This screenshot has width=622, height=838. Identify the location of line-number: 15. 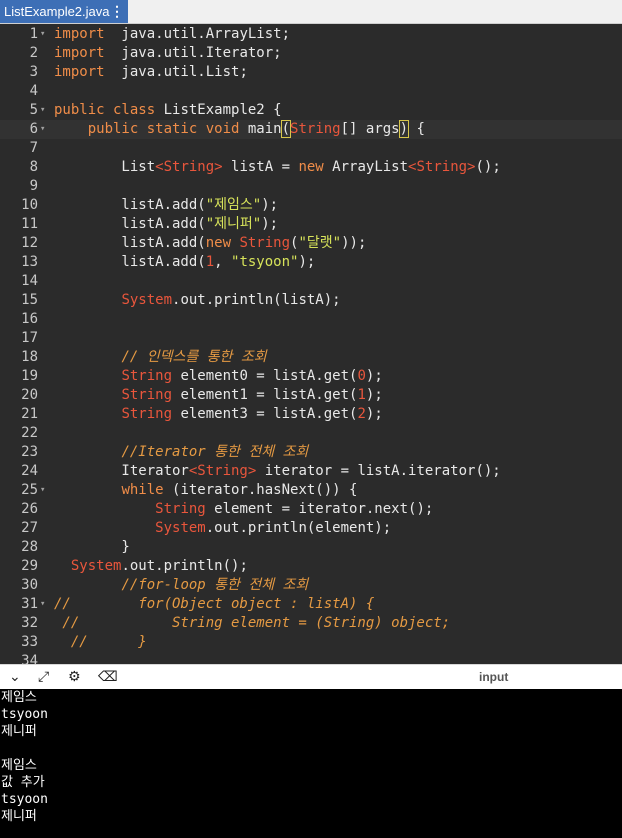
(29, 300).